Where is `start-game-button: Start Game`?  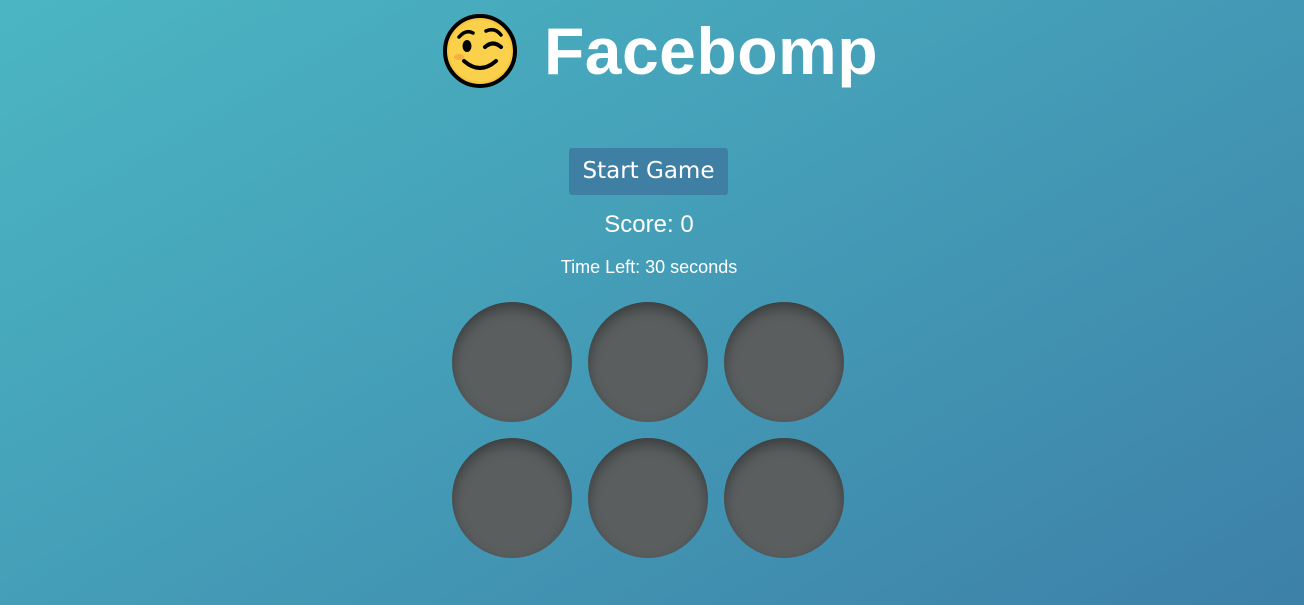
start-game-button: Start Game is located at coordinates (648, 171).